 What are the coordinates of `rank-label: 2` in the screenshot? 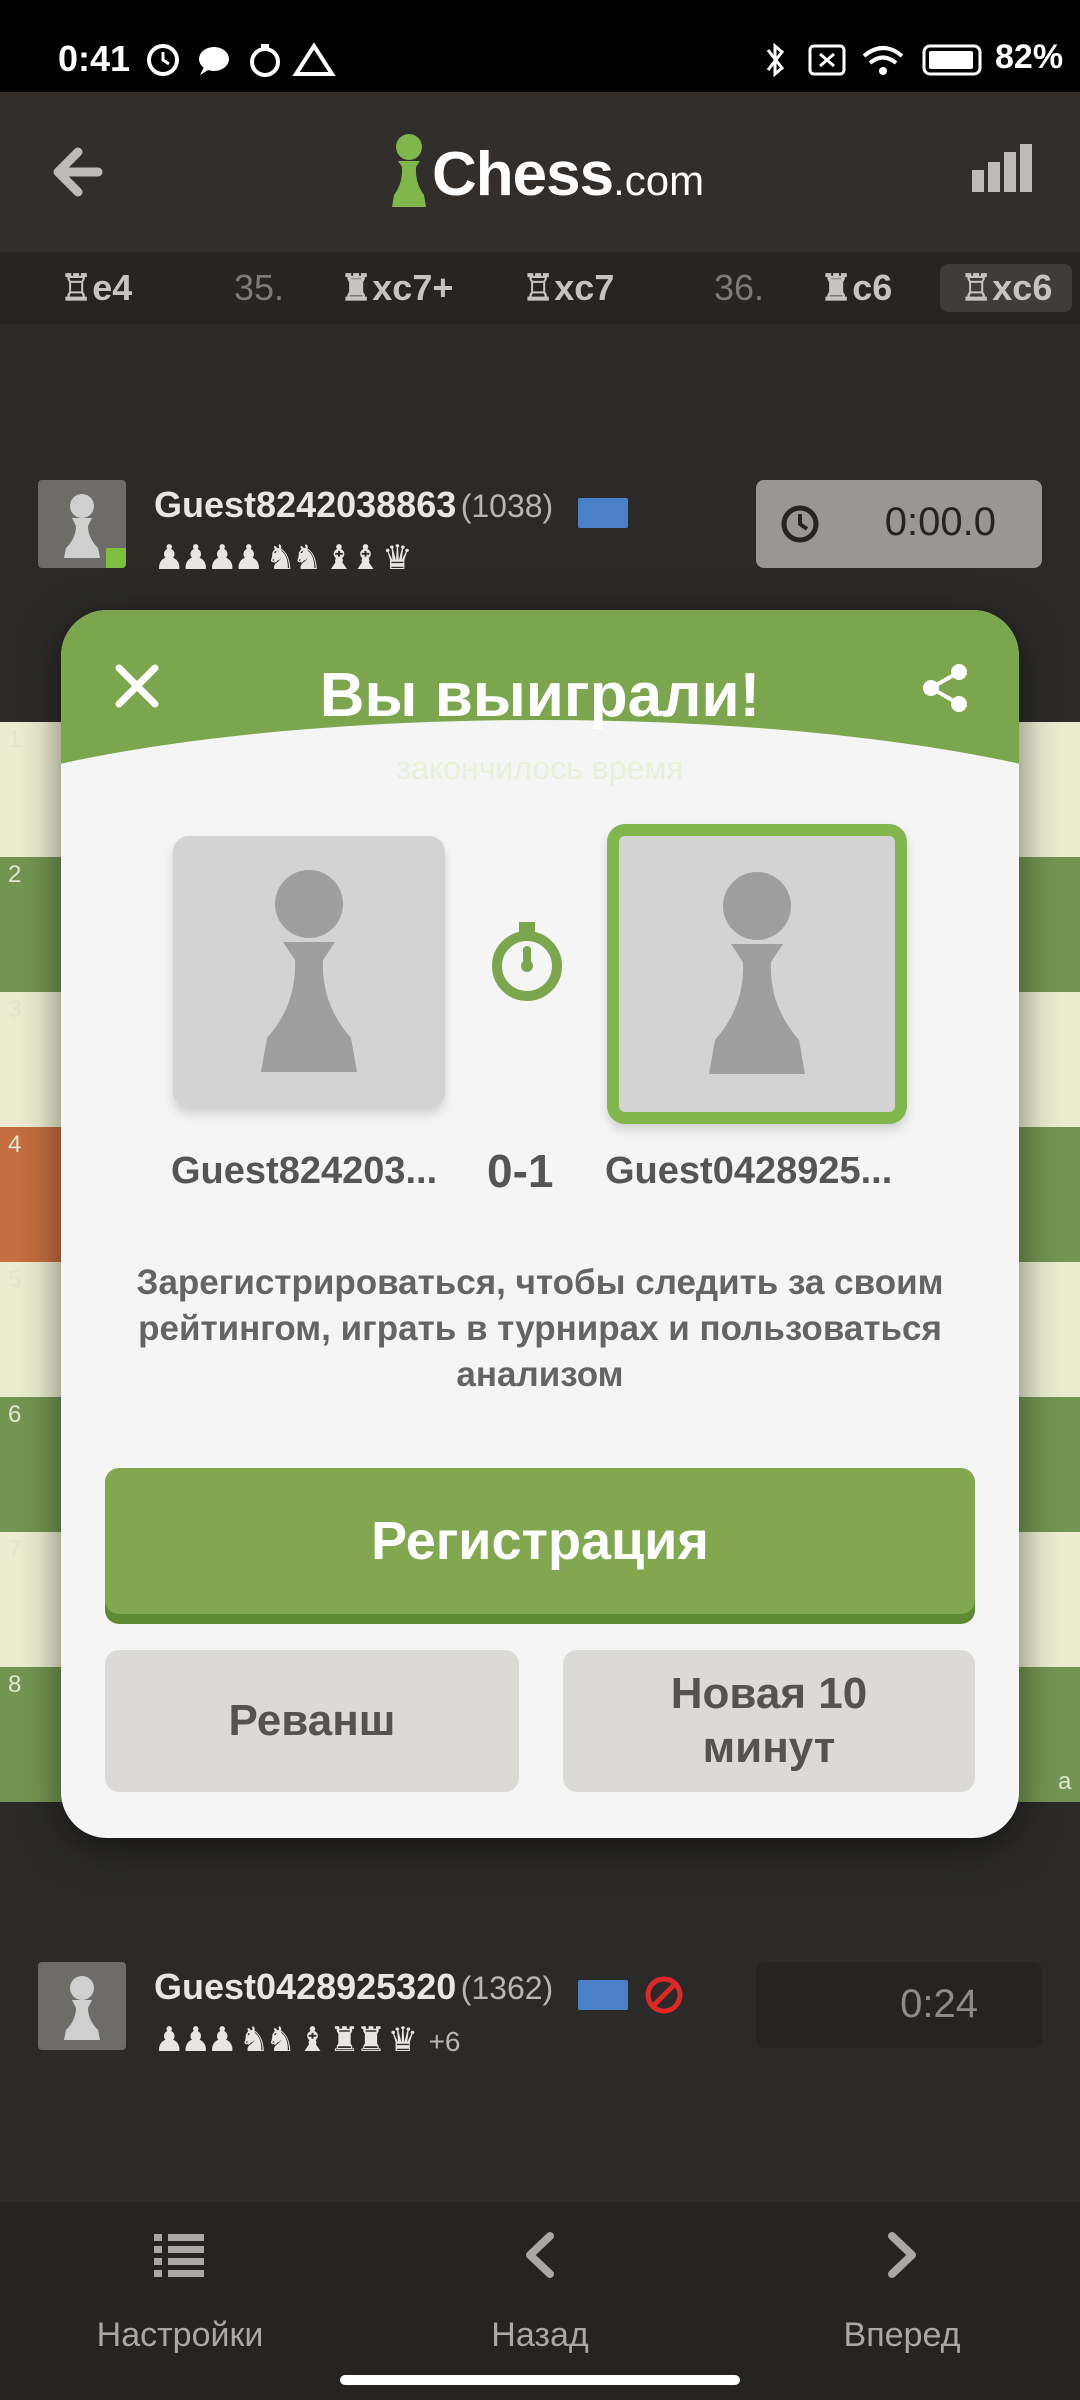 It's located at (15, 874).